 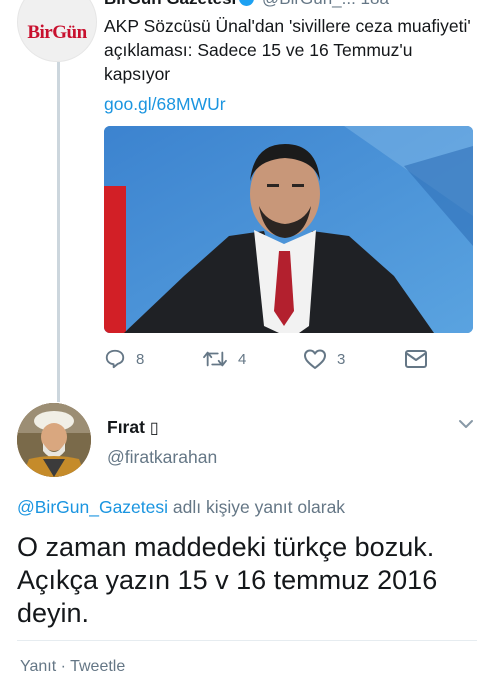 I want to click on display-name: BirGün Gazetesi, so click(x=170, y=4).